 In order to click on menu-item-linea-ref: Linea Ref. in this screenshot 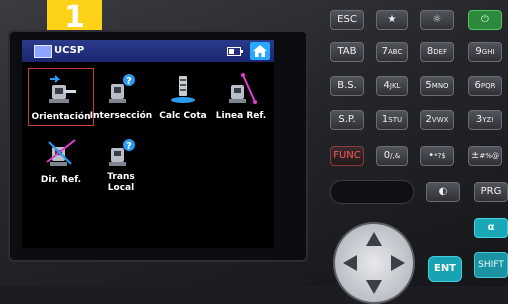, I will do `click(241, 97)`.